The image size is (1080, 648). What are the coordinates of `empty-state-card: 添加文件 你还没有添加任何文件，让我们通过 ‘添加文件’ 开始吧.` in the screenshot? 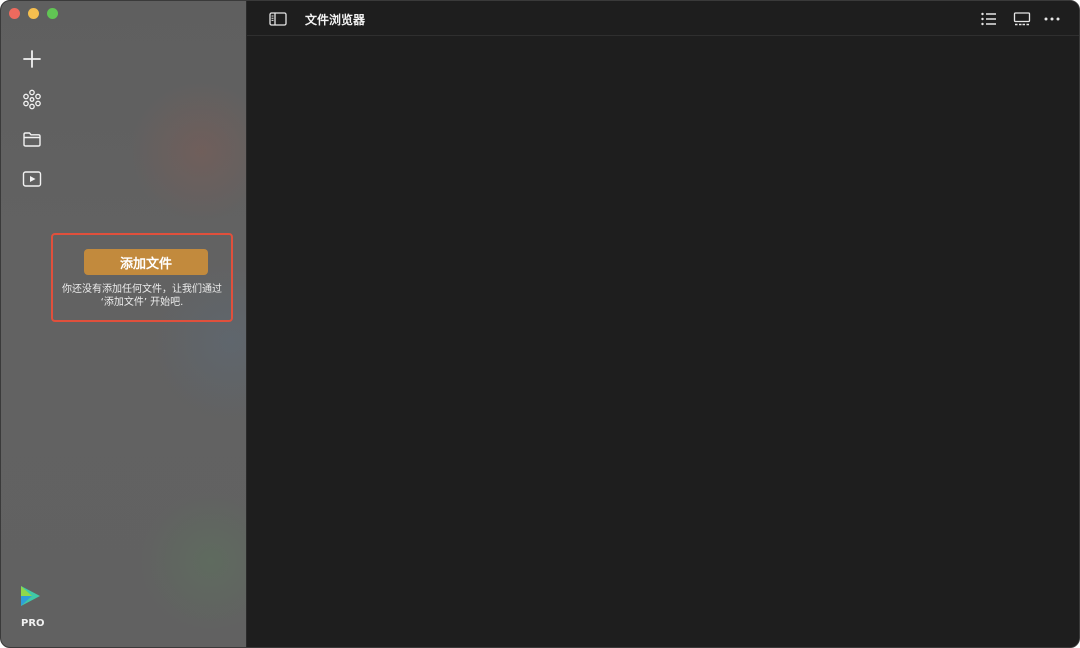 It's located at (142, 277).